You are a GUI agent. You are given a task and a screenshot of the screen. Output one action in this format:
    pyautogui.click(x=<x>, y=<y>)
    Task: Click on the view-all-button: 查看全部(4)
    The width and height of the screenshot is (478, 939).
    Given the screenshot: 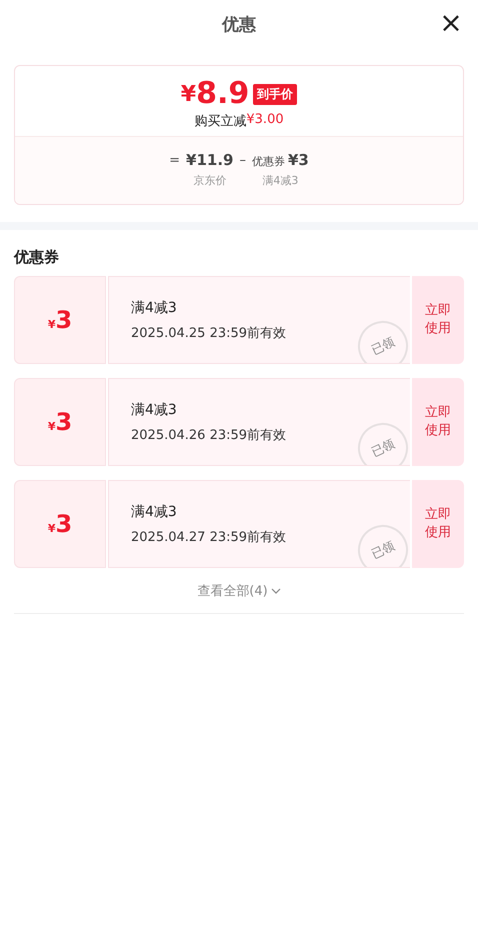 What is the action you would take?
    pyautogui.click(x=239, y=591)
    